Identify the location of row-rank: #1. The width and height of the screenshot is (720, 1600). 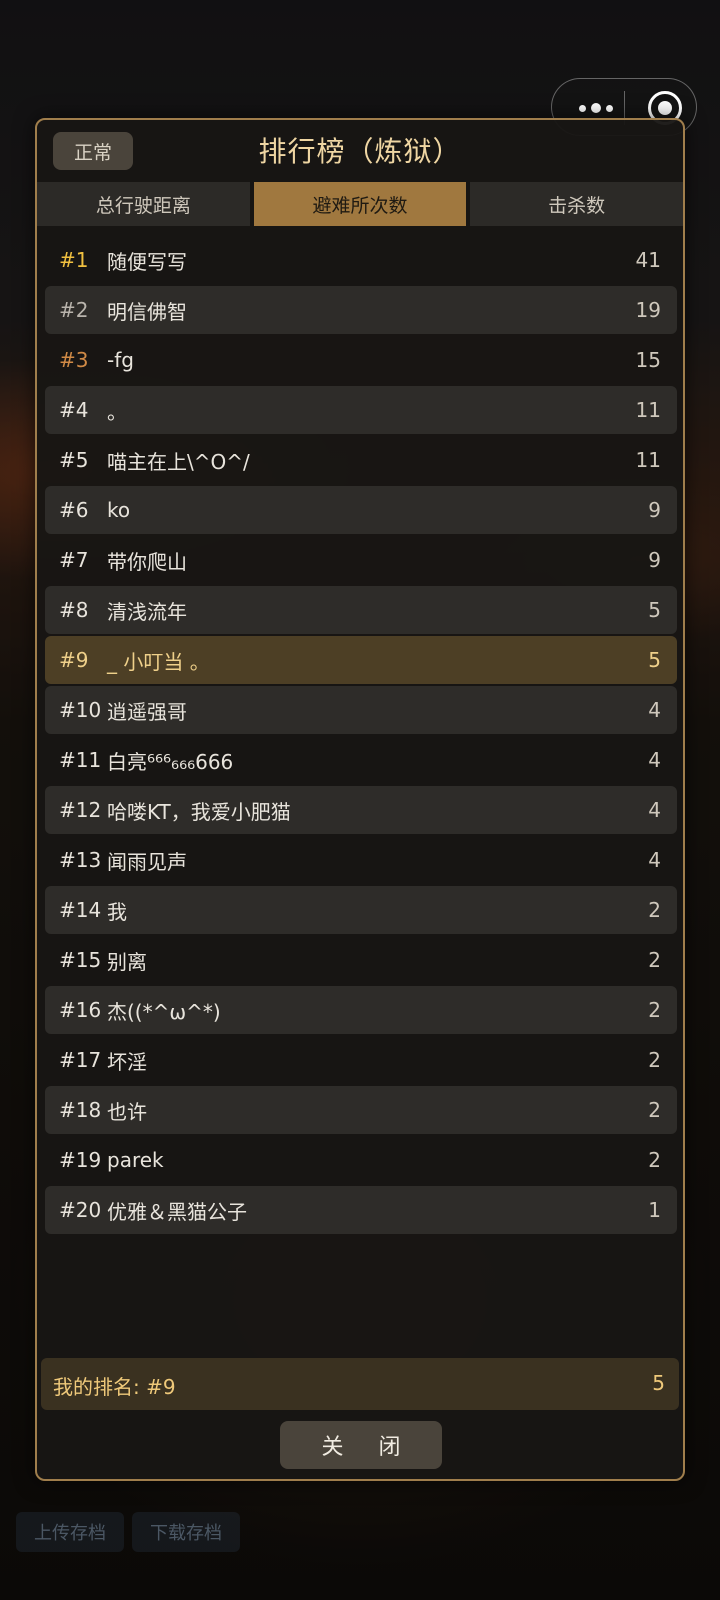
(74, 260).